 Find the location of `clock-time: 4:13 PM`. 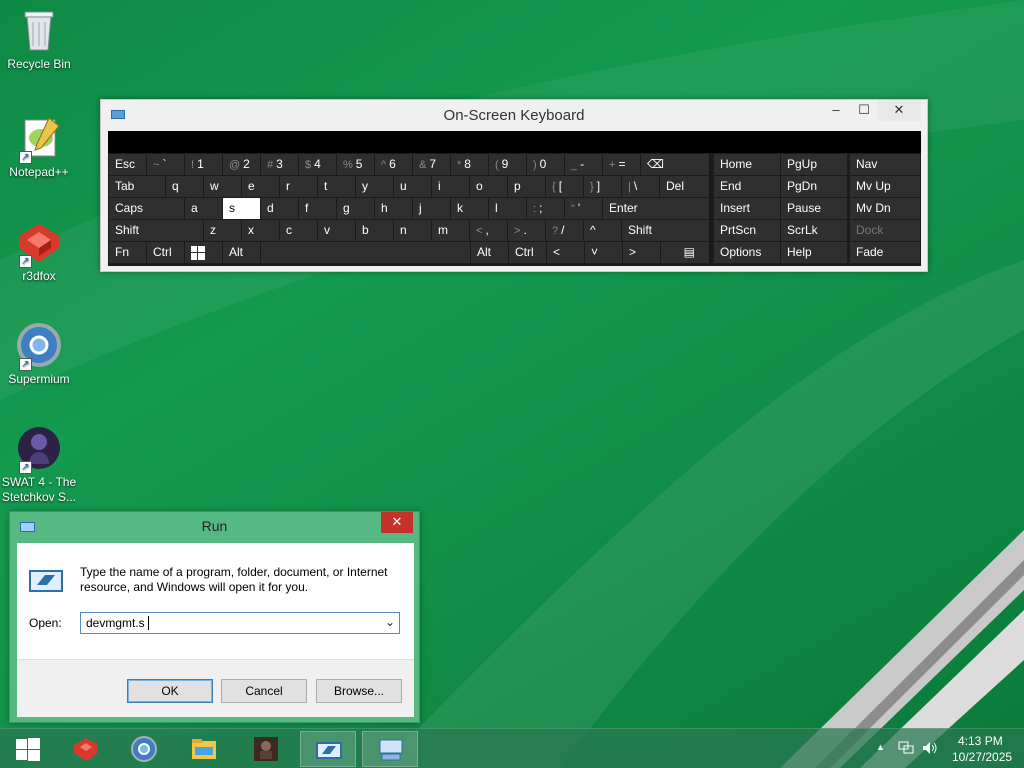

clock-time: 4:13 PM is located at coordinates (980, 741).